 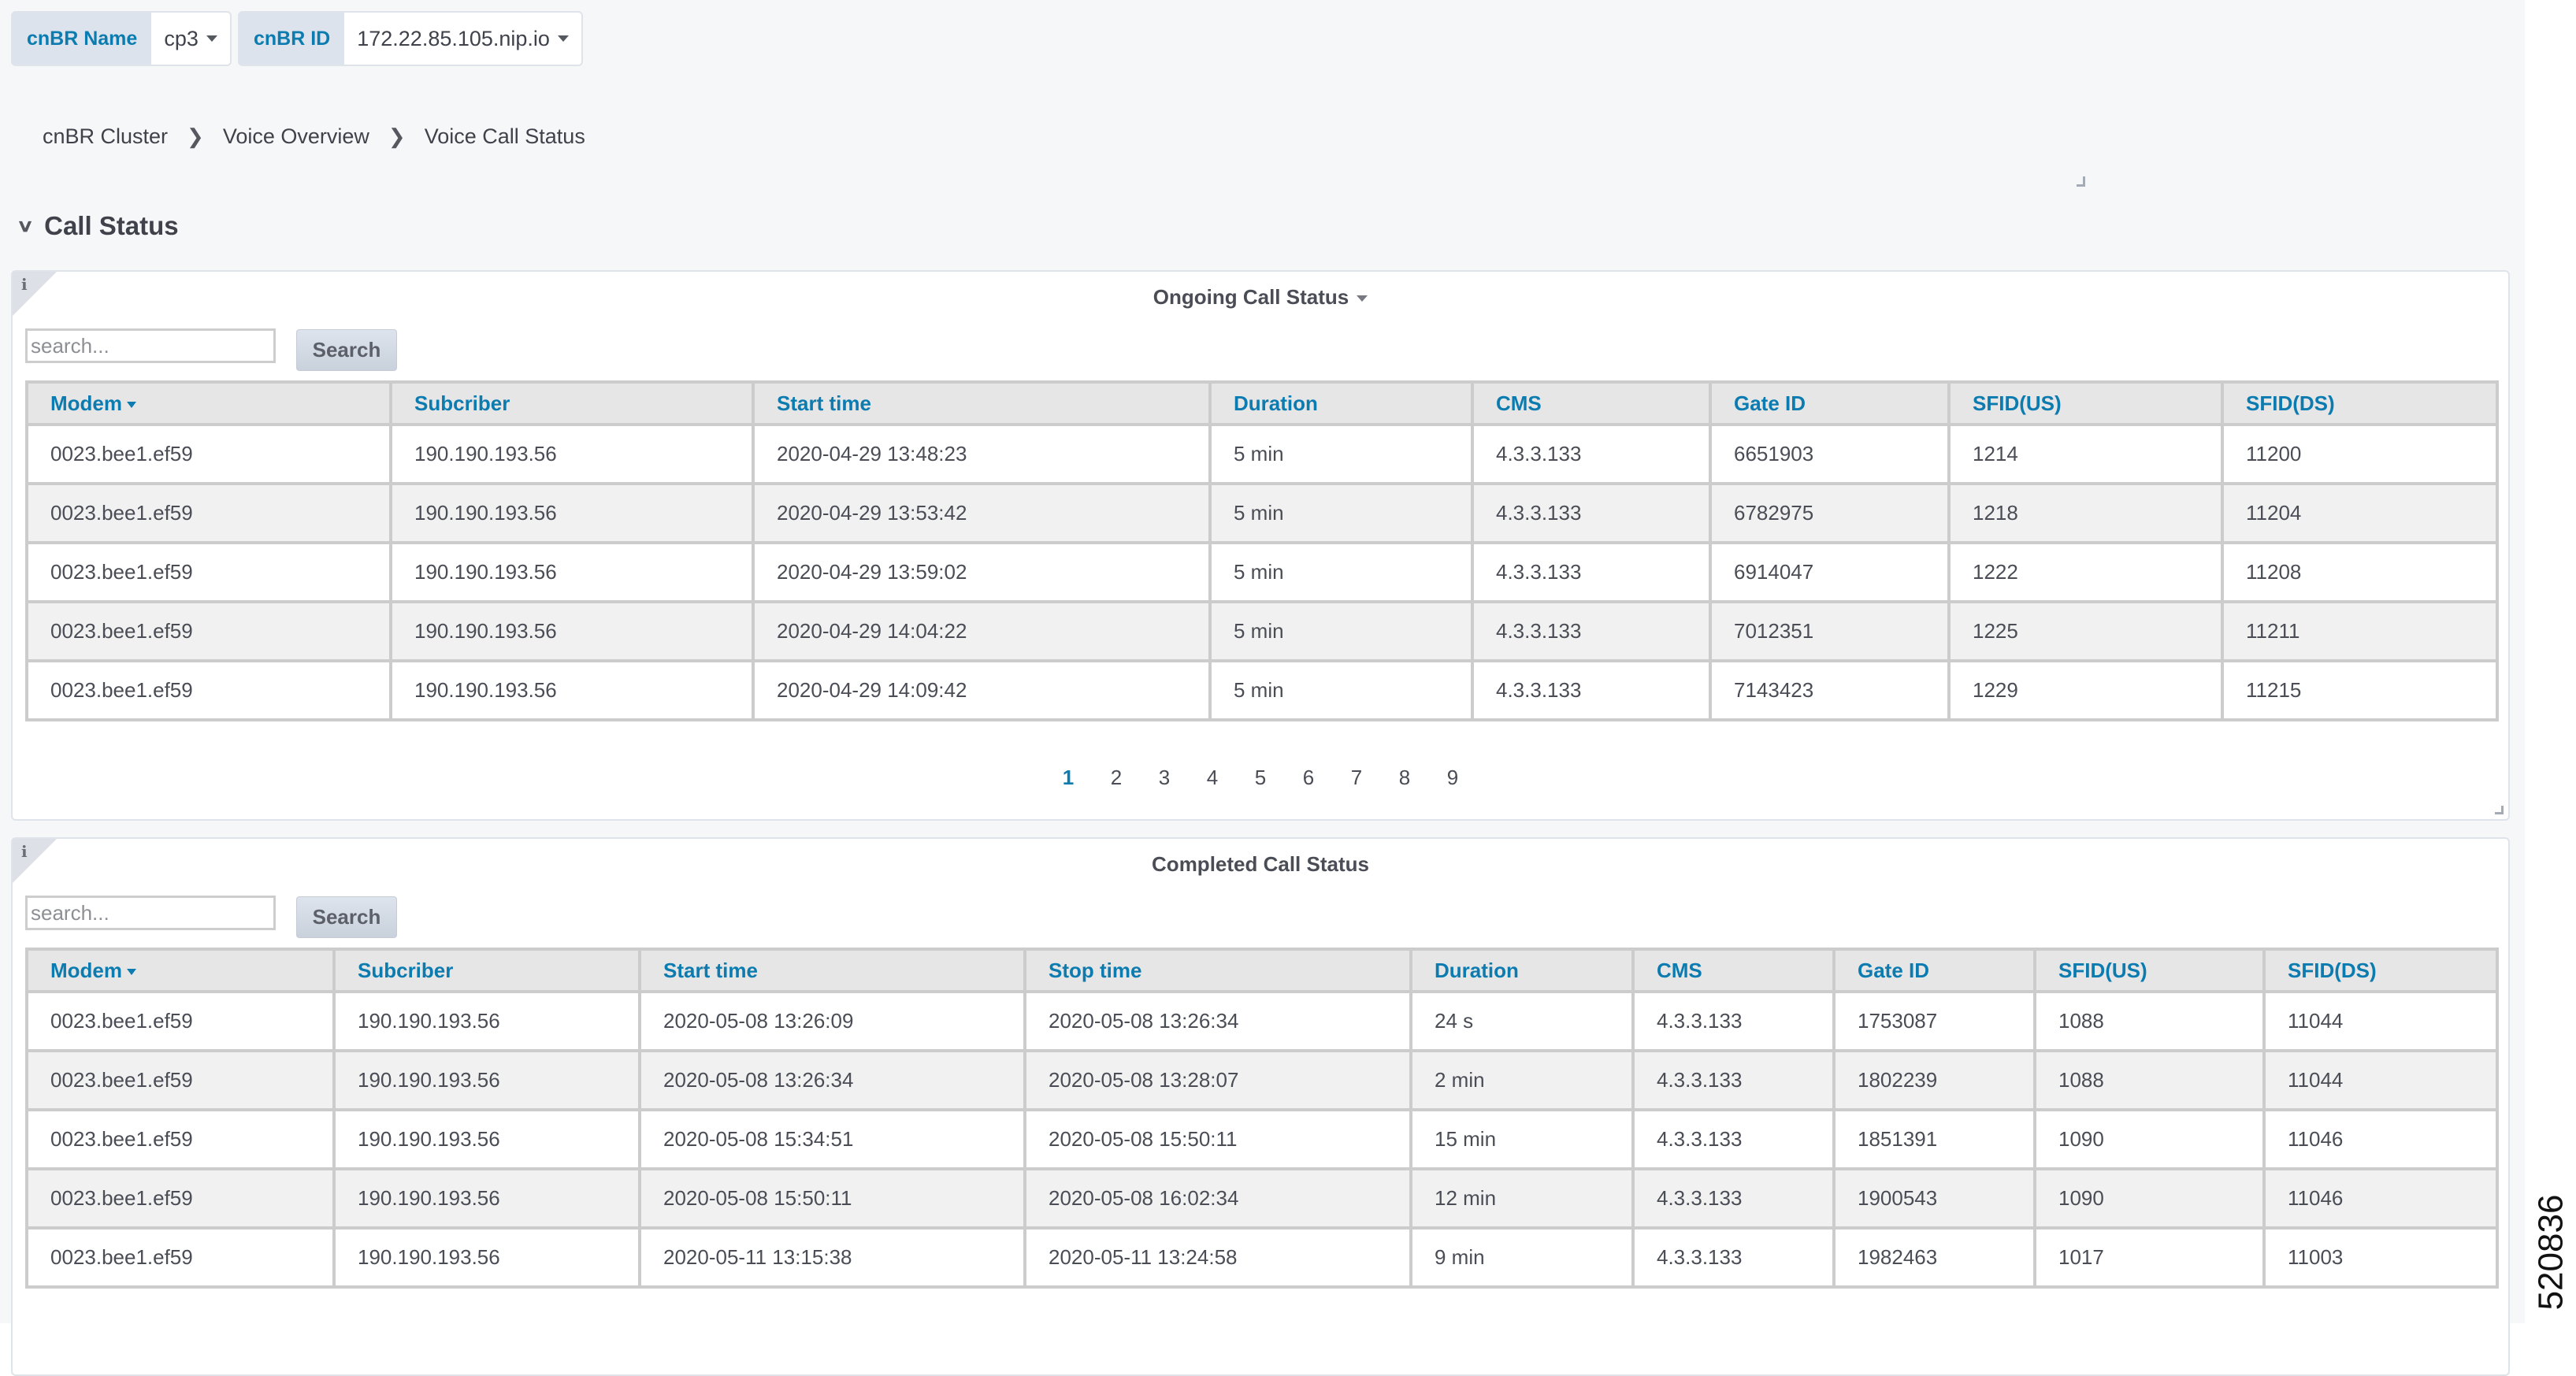 I want to click on cnbr-name-dropdown: cp3, so click(x=190, y=39).